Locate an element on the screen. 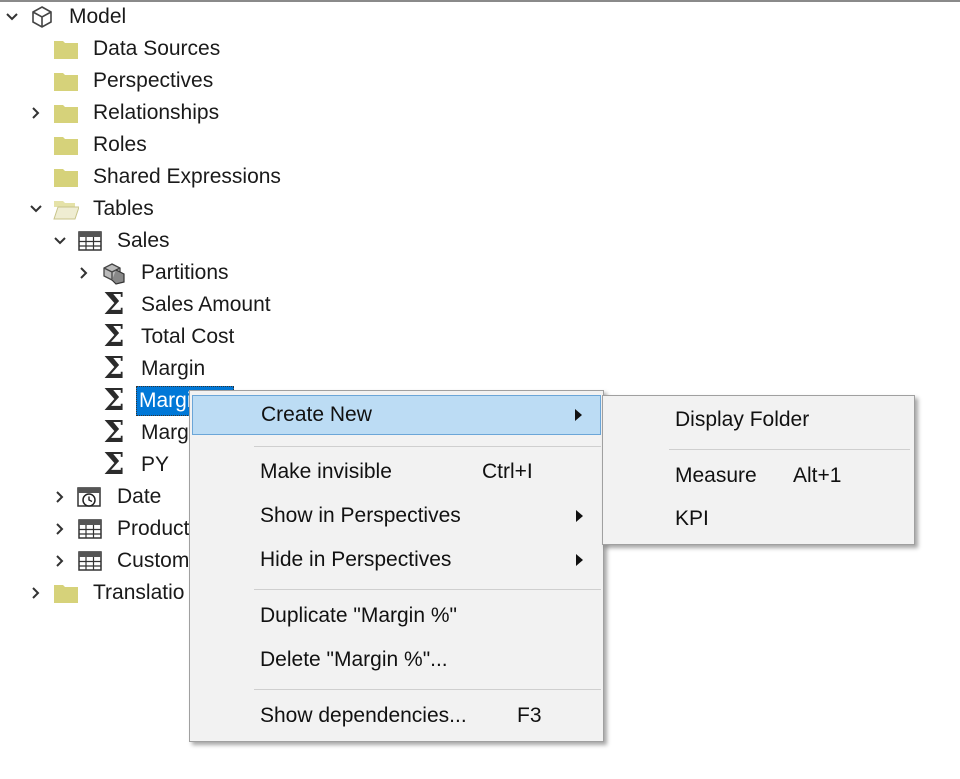  tree-label-customer: Custom is located at coordinates (153, 560).